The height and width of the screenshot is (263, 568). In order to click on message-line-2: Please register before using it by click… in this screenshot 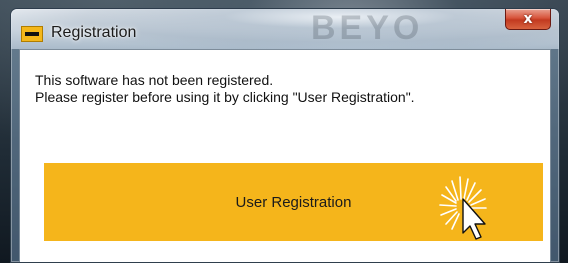, I will do `click(225, 97)`.